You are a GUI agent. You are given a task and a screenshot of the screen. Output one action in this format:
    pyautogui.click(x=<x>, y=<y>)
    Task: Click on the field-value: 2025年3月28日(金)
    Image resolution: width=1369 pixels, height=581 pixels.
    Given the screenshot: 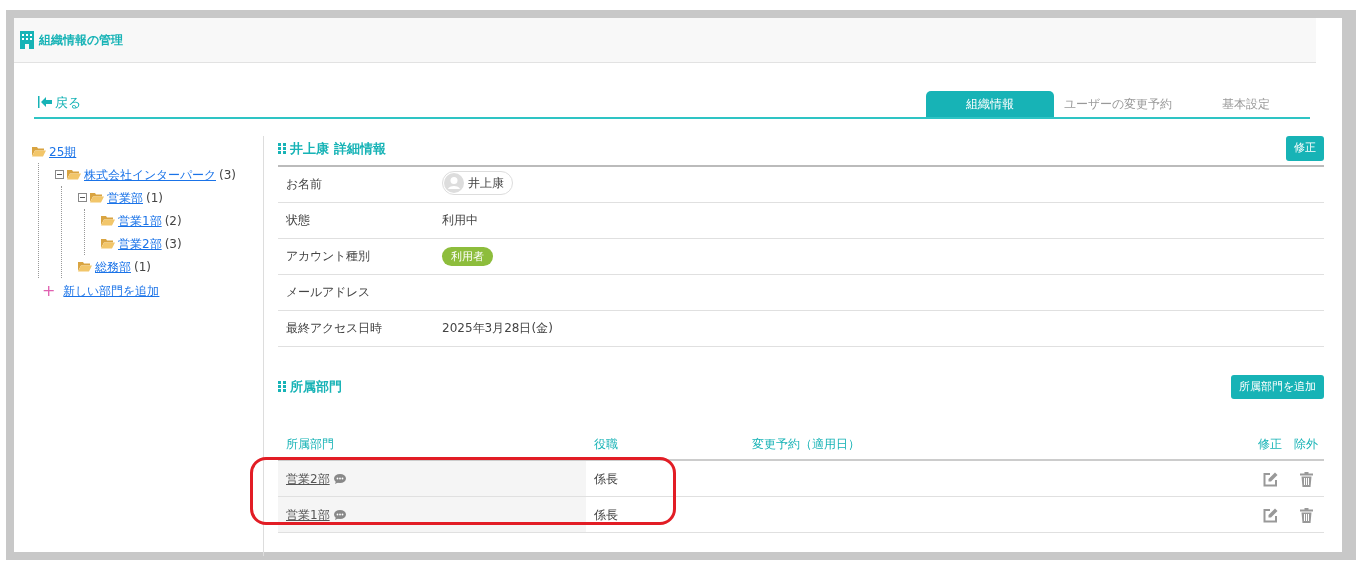 What is the action you would take?
    pyautogui.click(x=497, y=328)
    